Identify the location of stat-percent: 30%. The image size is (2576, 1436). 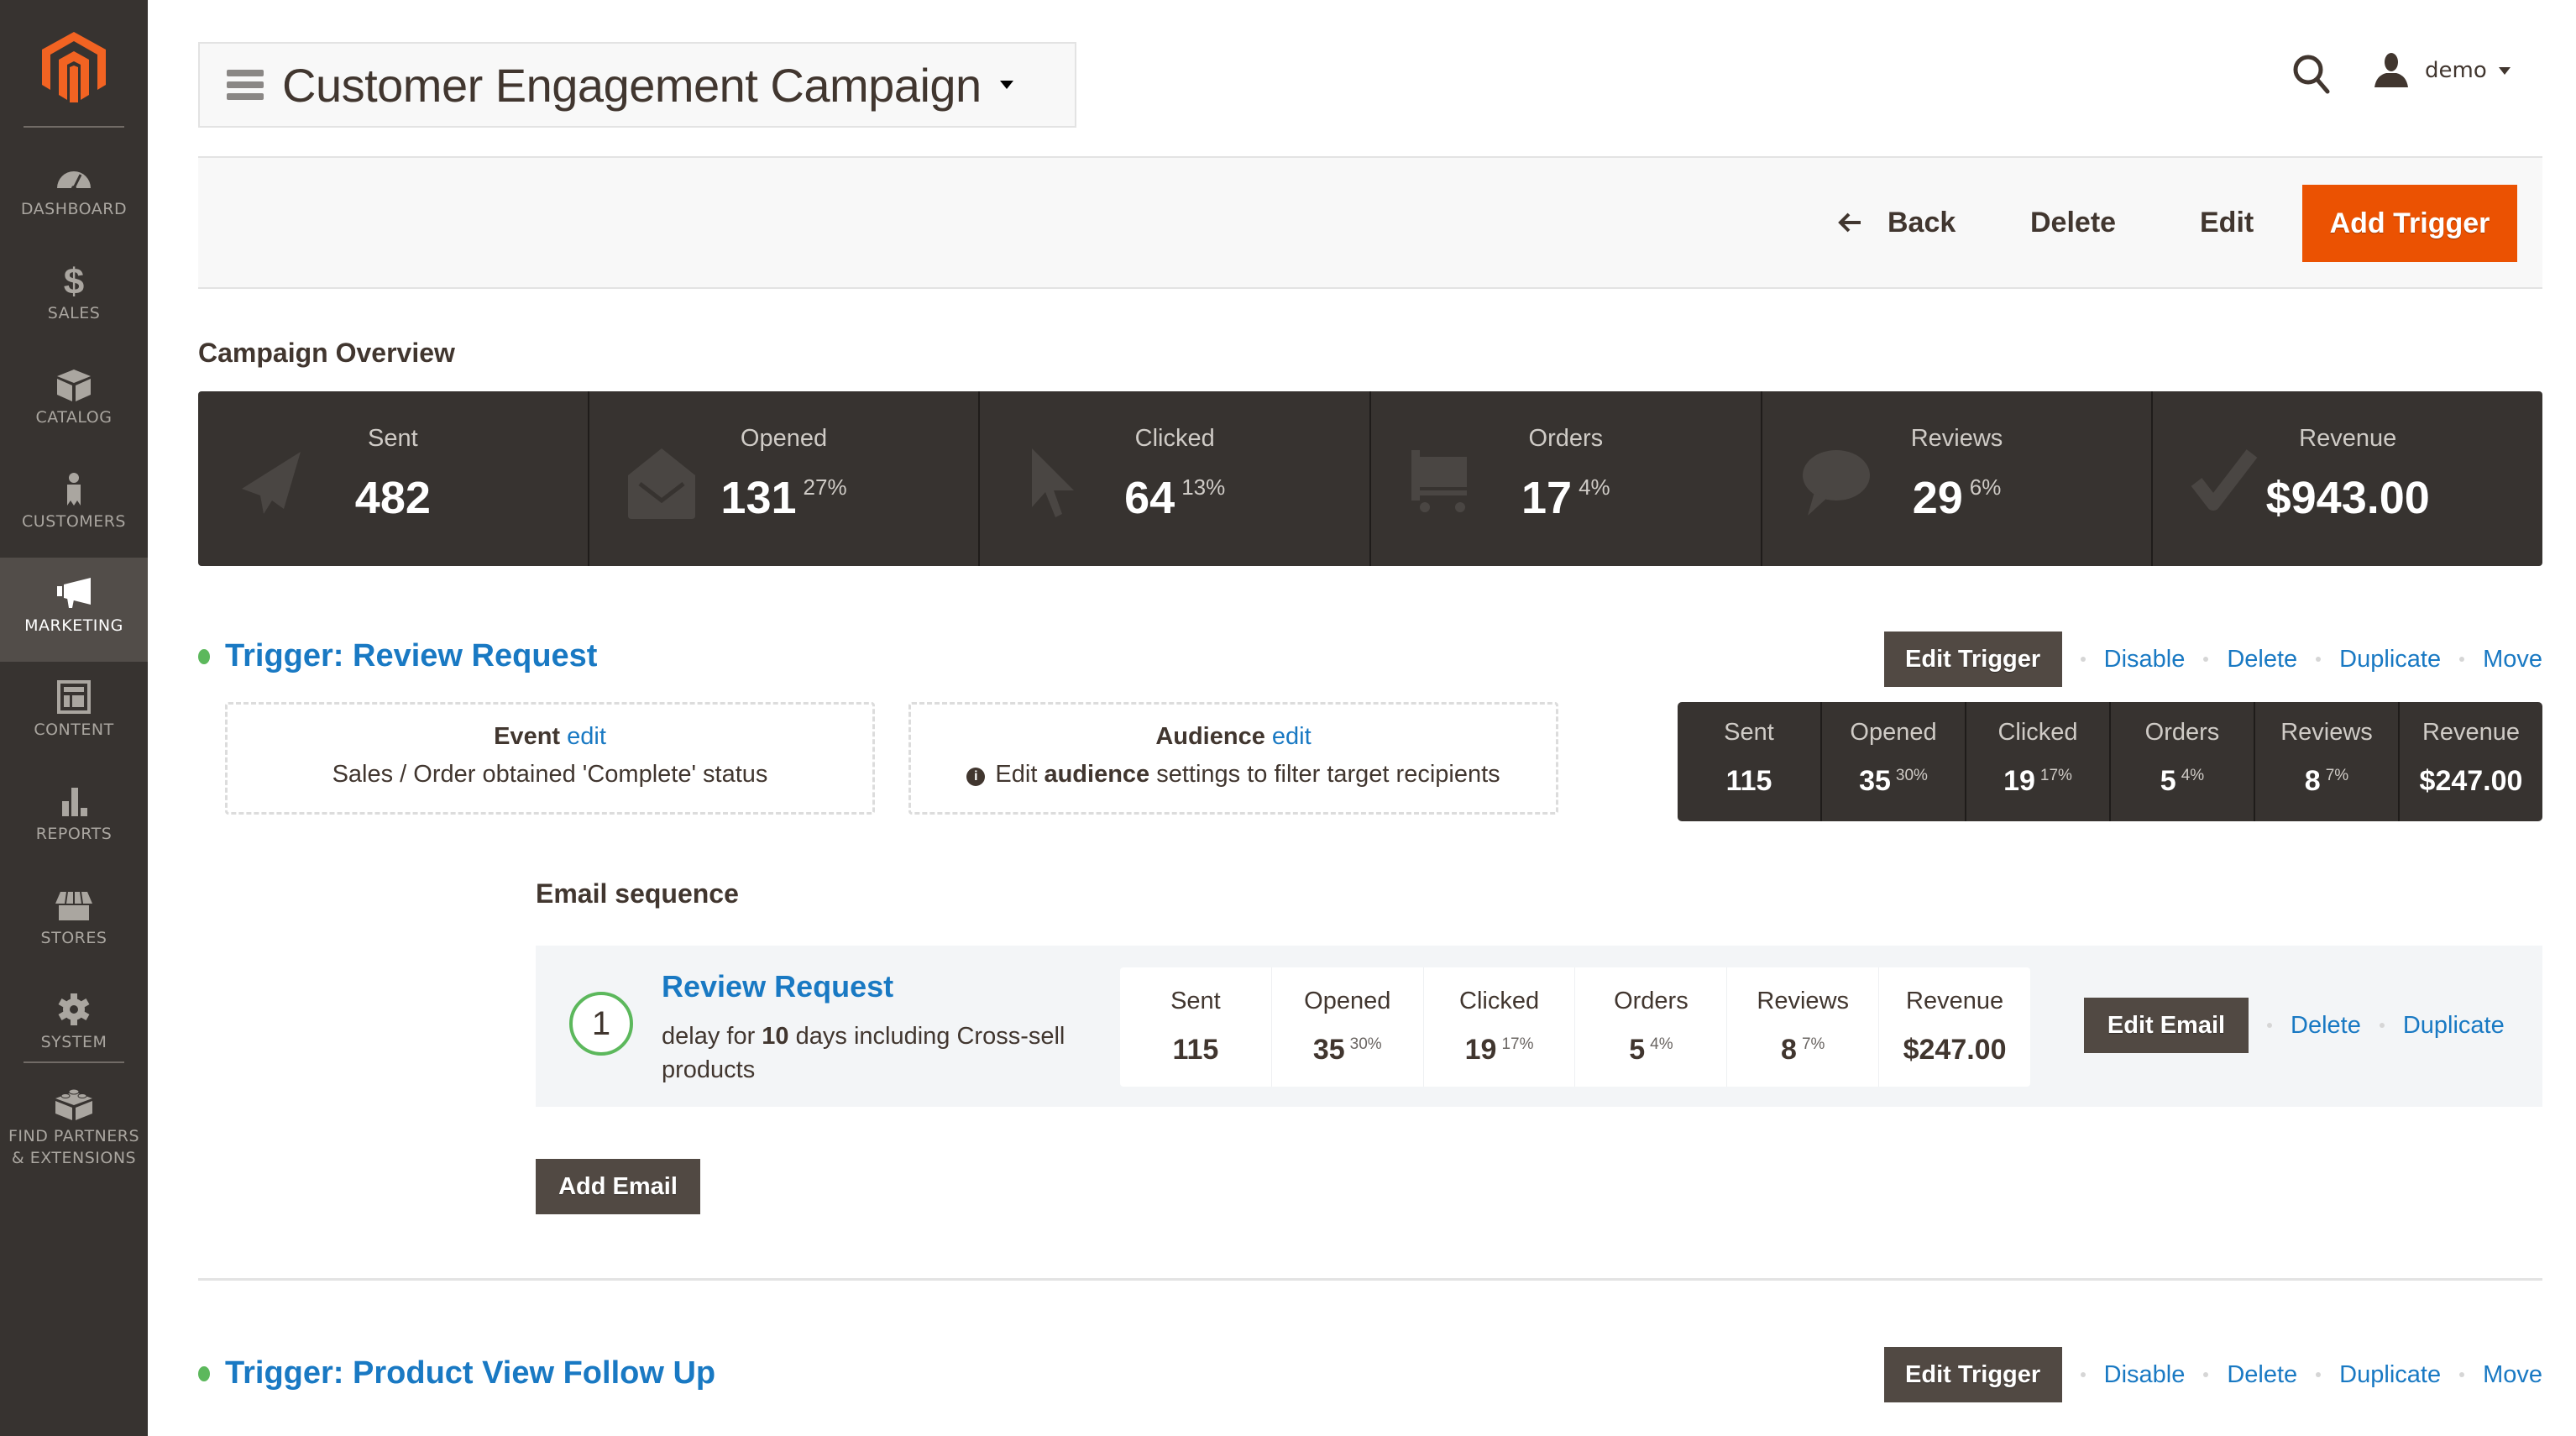
(1365, 1044).